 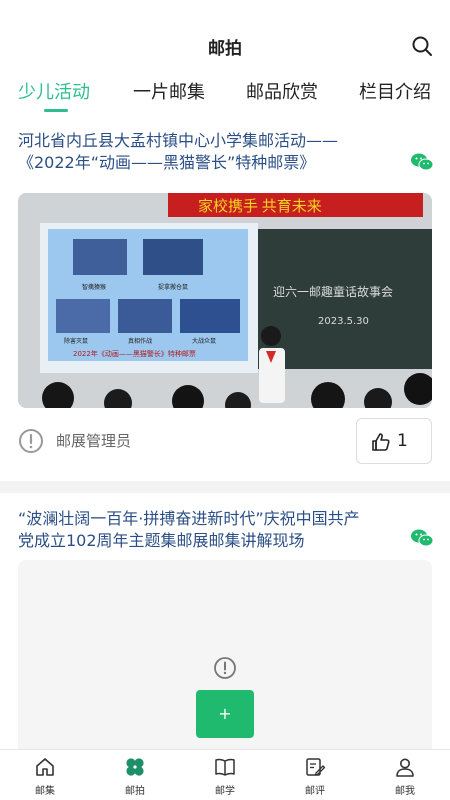 I want to click on like-button: 1, so click(x=394, y=441).